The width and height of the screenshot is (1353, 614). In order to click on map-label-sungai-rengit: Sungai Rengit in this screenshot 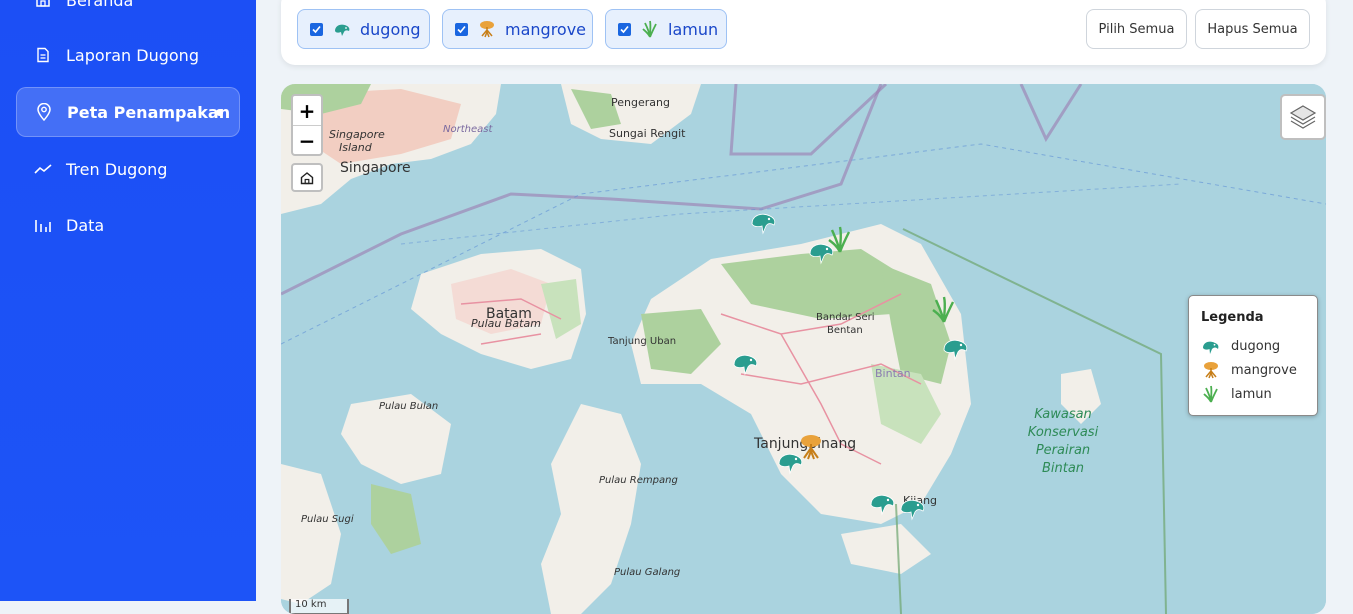, I will do `click(647, 133)`.